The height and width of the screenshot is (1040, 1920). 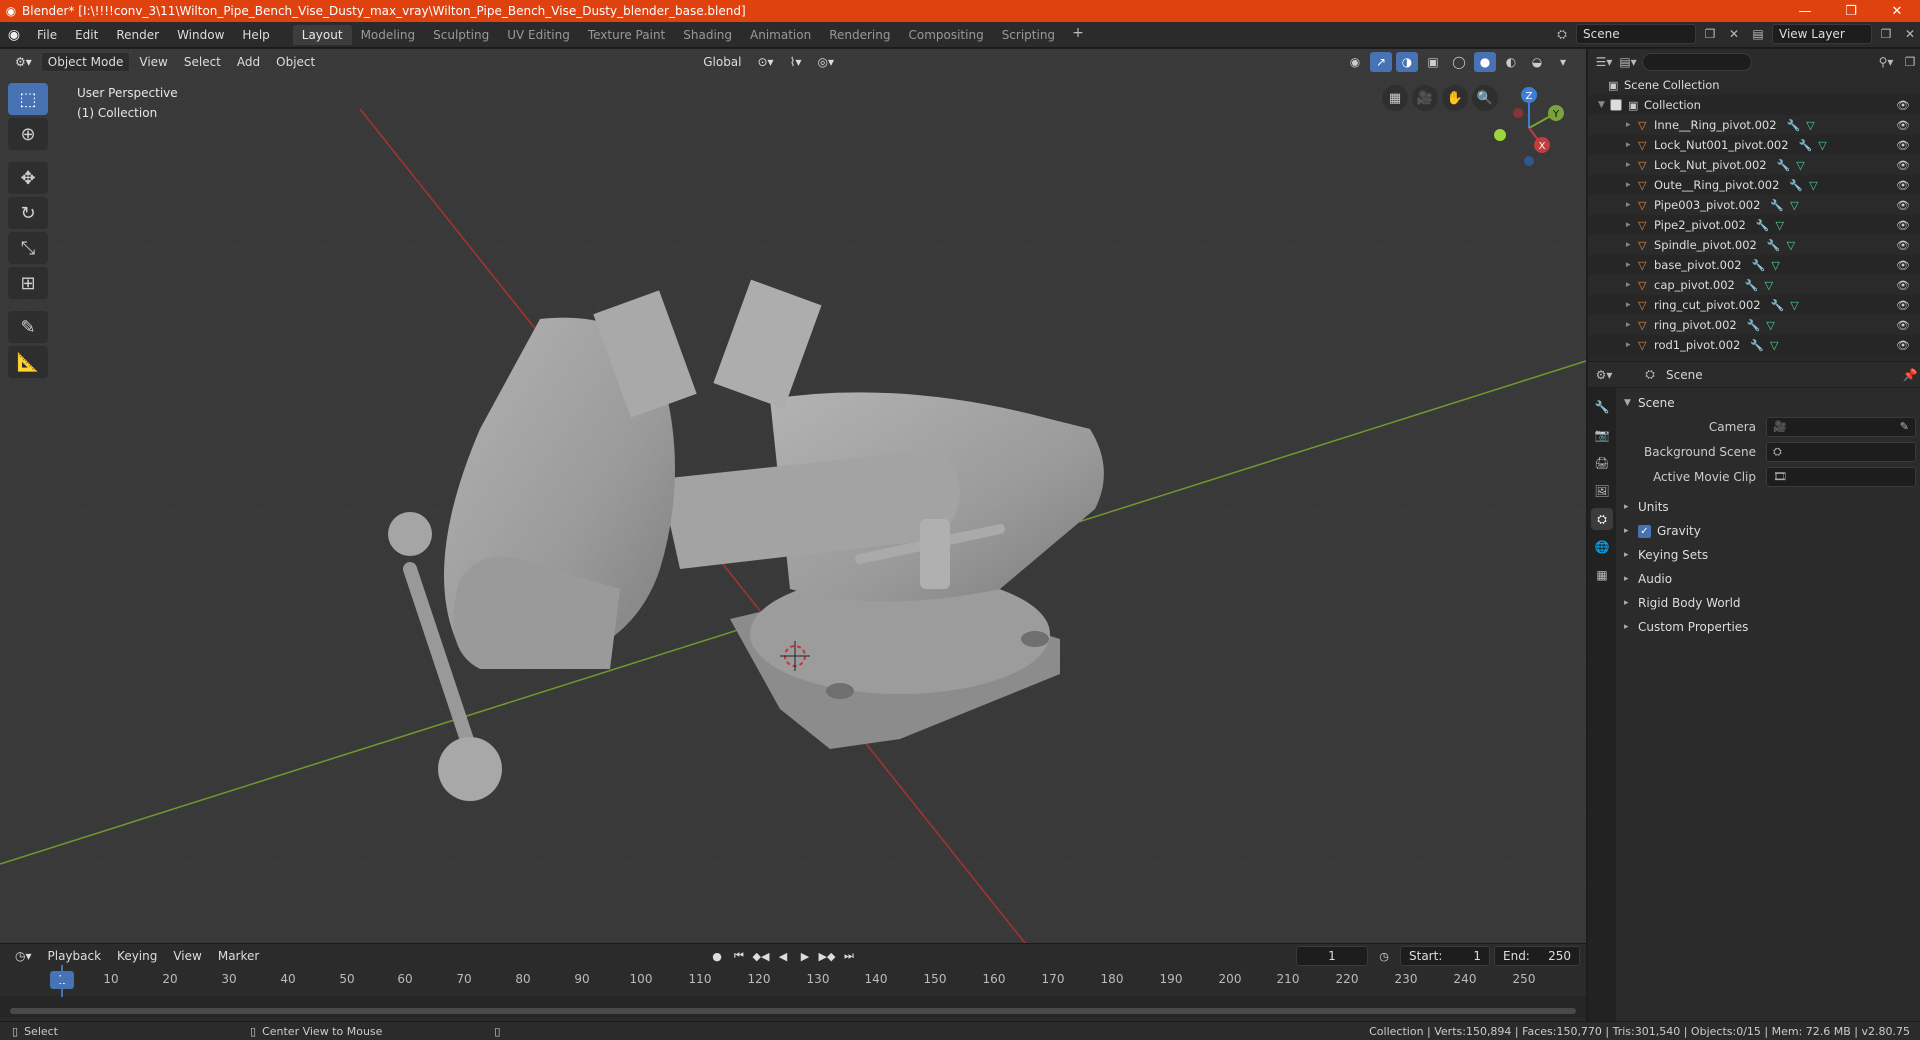 I want to click on timeline-menu-marker: Marker, so click(x=238, y=956).